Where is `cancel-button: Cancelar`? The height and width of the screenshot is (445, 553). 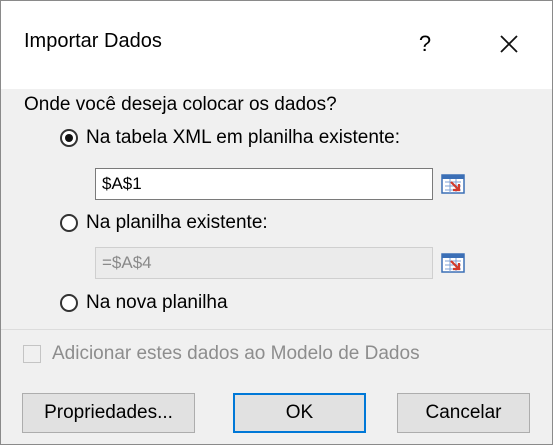 cancel-button: Cancelar is located at coordinates (463, 413).